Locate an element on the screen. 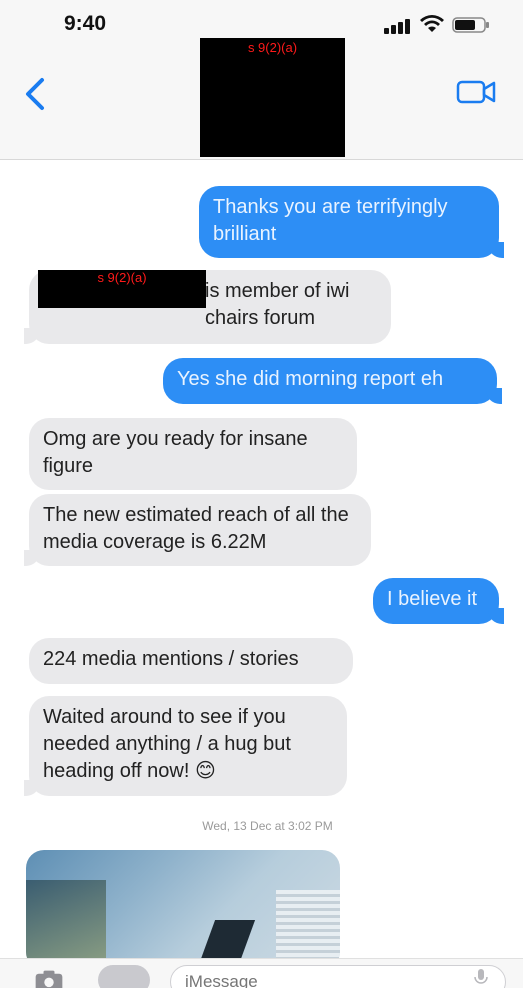 This screenshot has width=523, height=988. message-bubble-incoming: 224 media mentions / stories is located at coordinates (191, 661).